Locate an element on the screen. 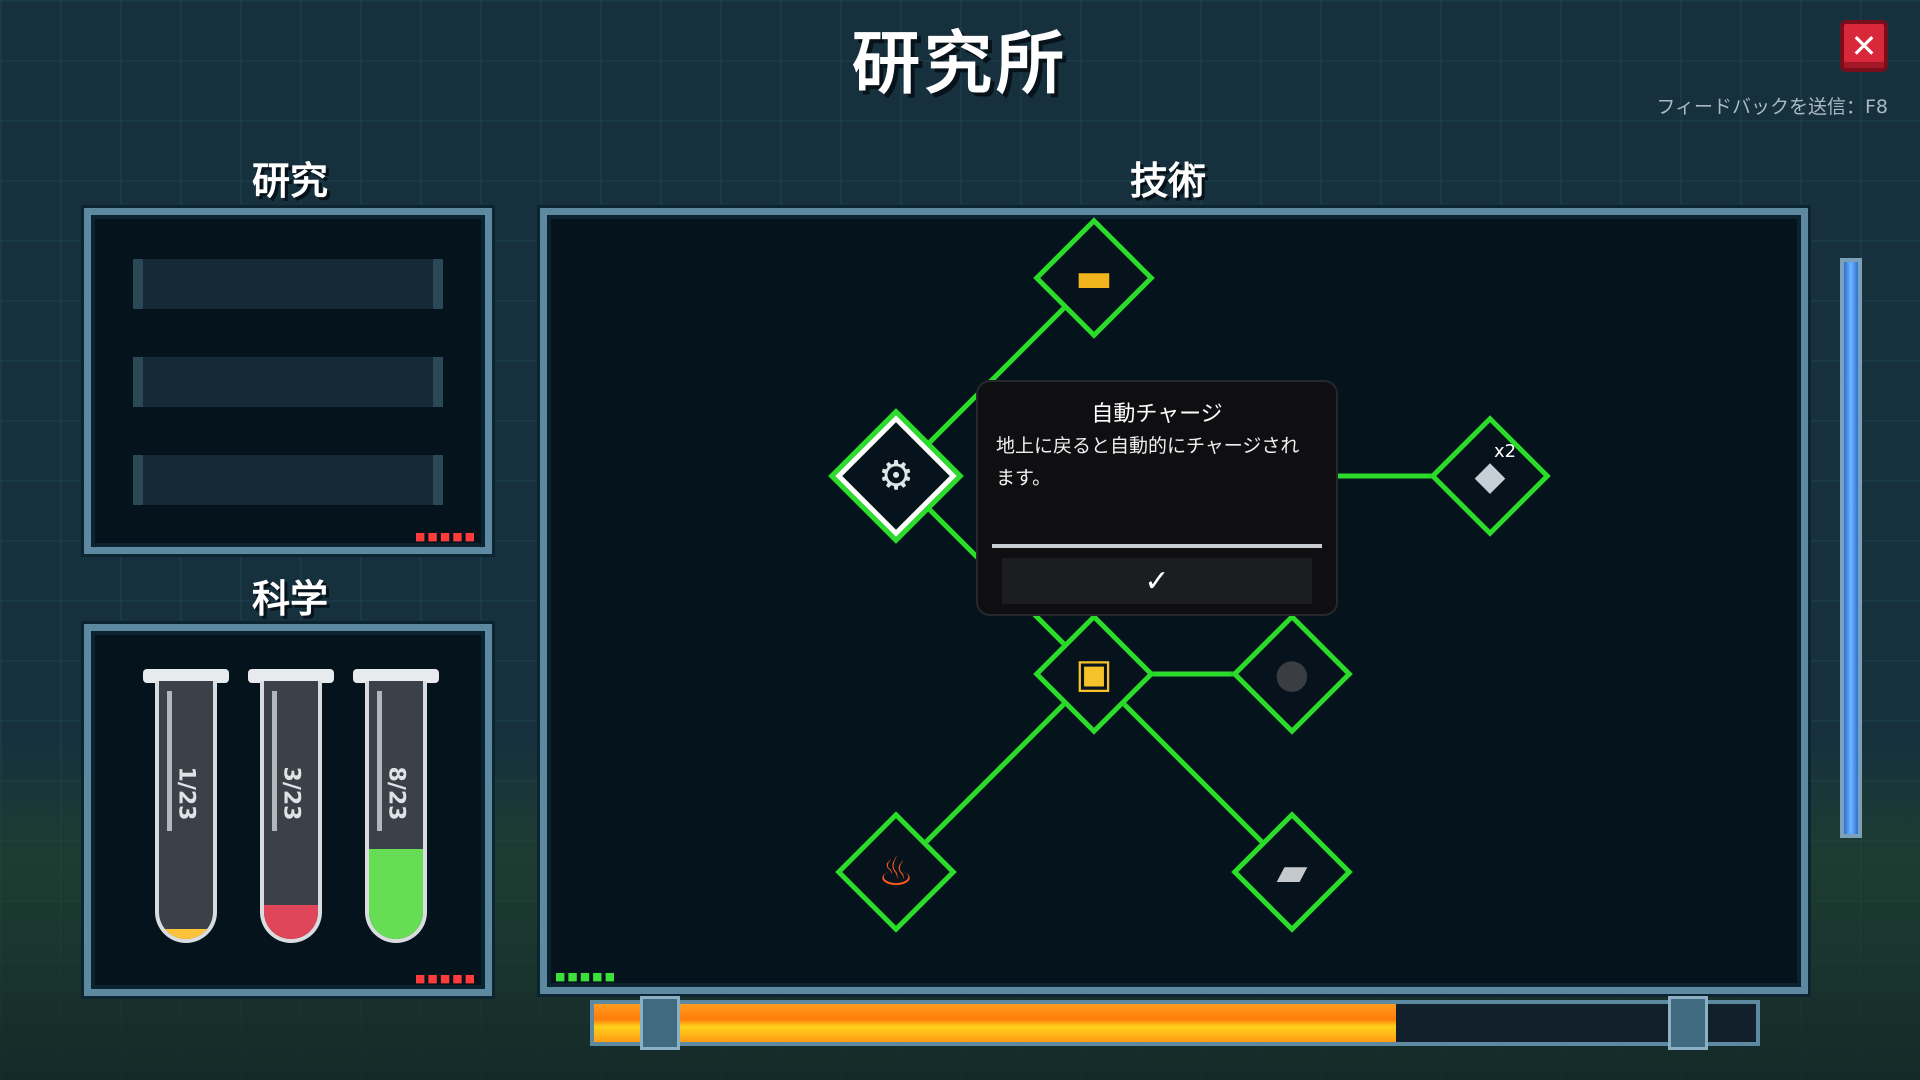 This screenshot has height=1080, width=1920. burning-coal-icon: ♨ is located at coordinates (896, 872).